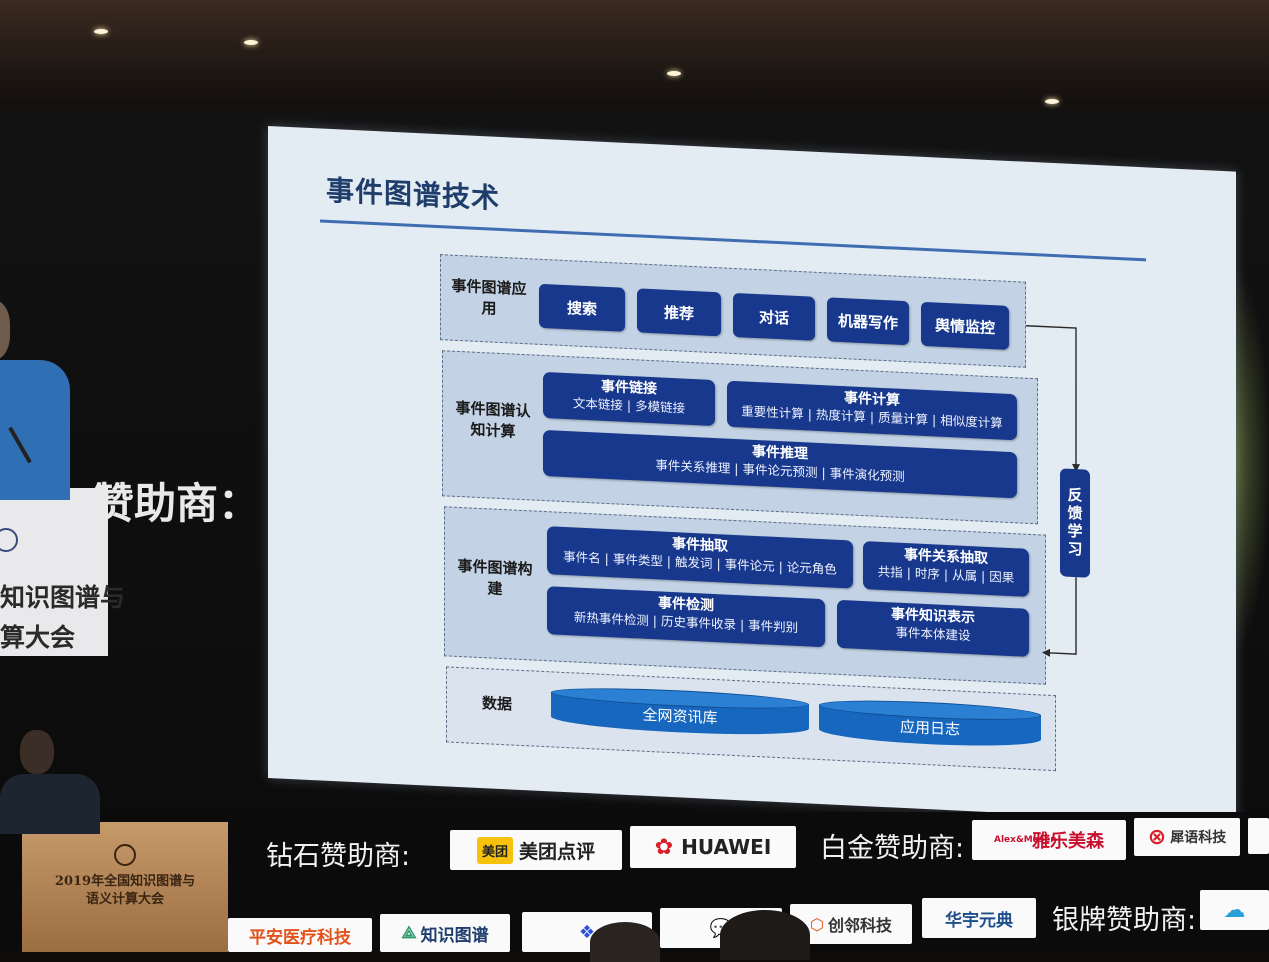 The image size is (1269, 962). I want to click on podium: 2019年全国知识图谱与 语义计算大会, so click(125, 887).